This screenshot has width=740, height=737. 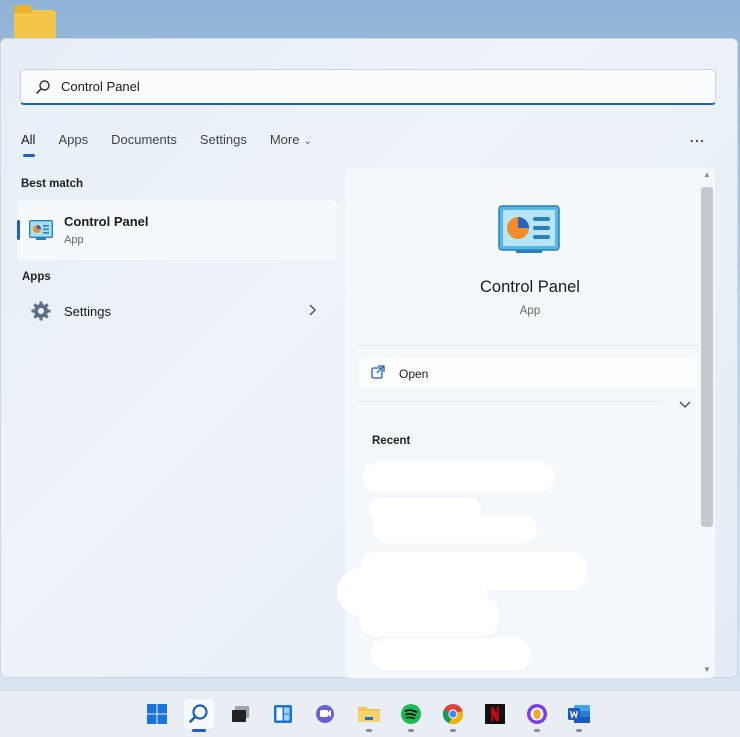 I want to click on vpn-app-icon, so click(x=537, y=714).